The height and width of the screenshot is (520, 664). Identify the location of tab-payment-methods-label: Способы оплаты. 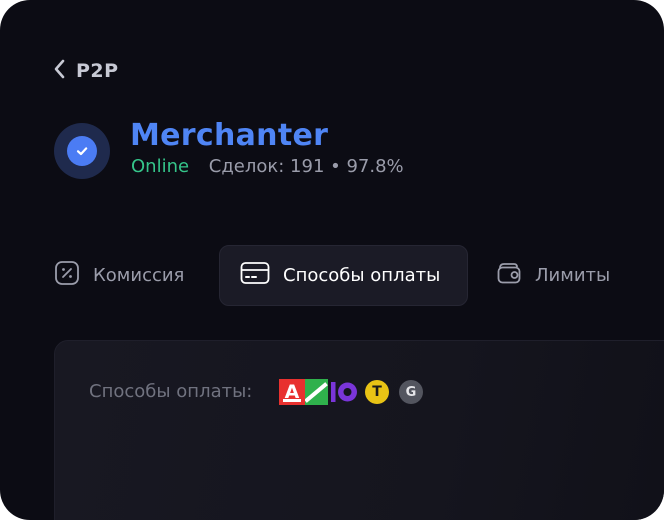
(362, 275).